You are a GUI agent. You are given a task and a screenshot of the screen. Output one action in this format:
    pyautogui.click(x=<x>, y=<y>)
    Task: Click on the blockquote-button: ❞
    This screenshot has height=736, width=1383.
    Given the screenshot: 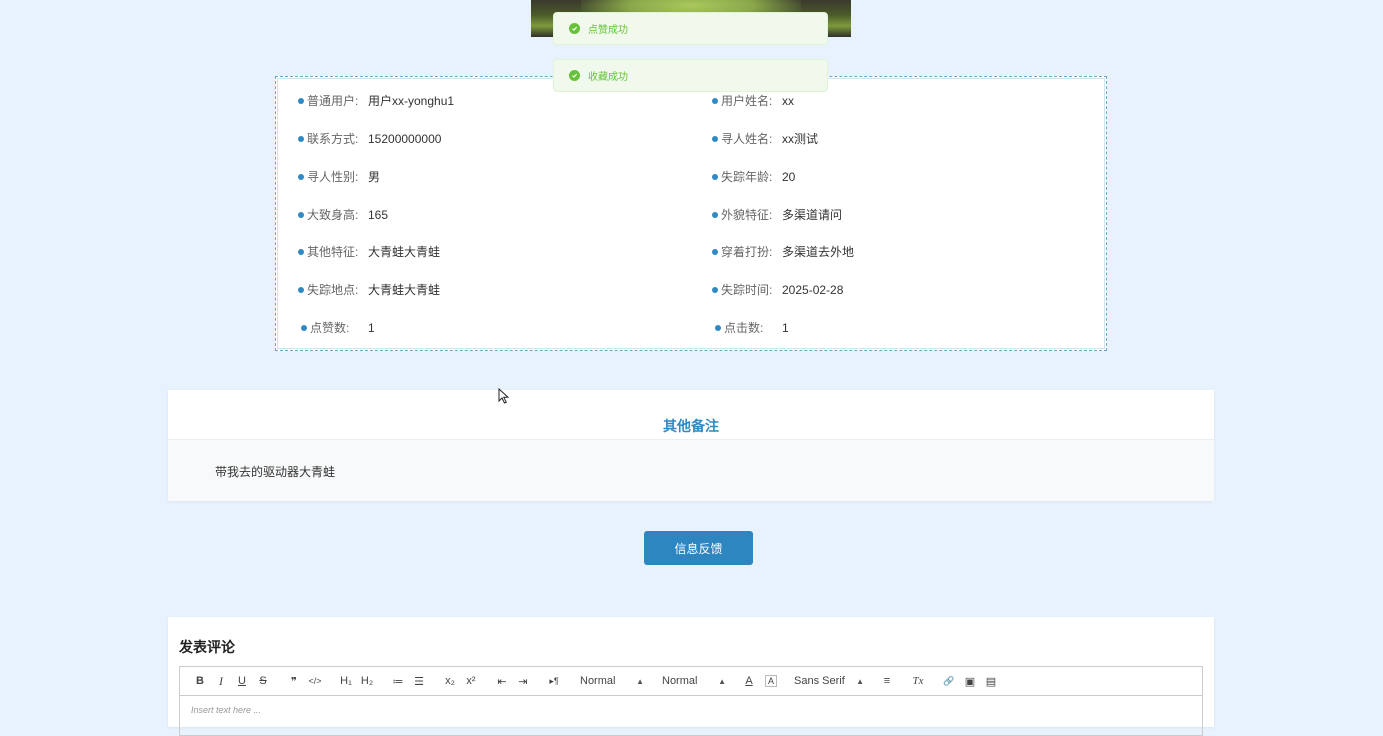 What is the action you would take?
    pyautogui.click(x=294, y=681)
    